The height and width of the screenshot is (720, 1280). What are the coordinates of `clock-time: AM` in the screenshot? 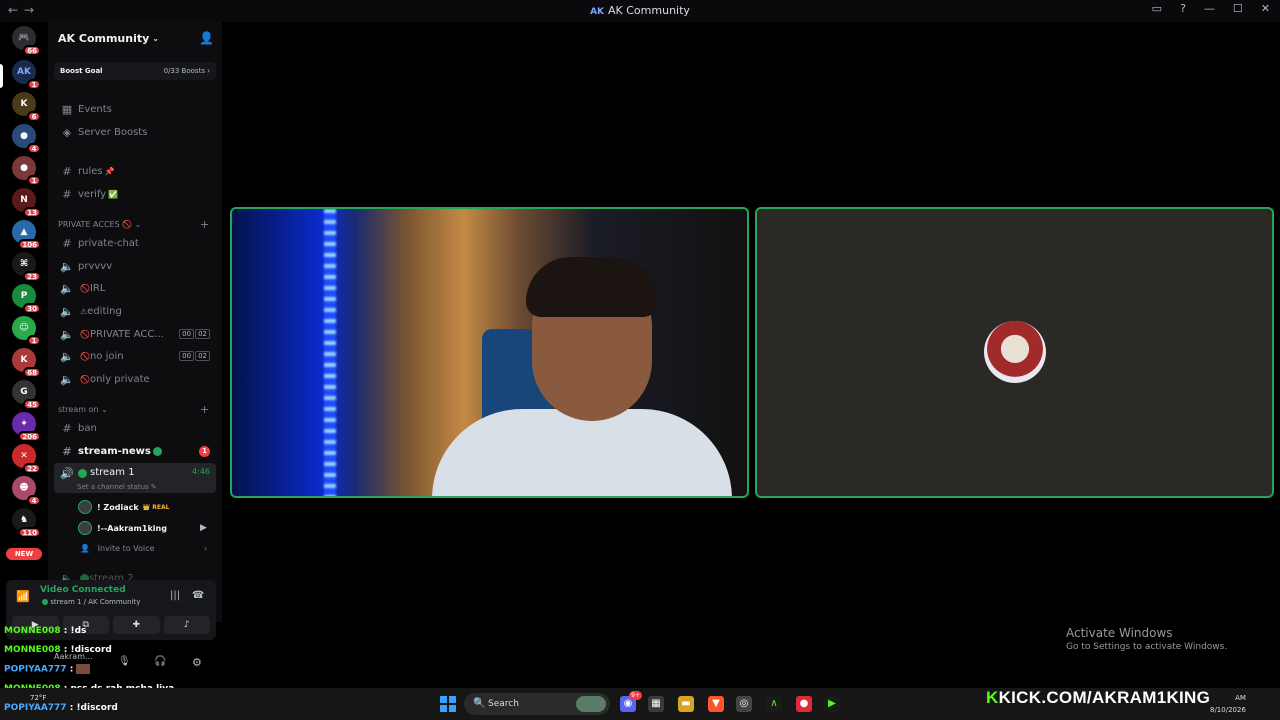 It's located at (1240, 698).